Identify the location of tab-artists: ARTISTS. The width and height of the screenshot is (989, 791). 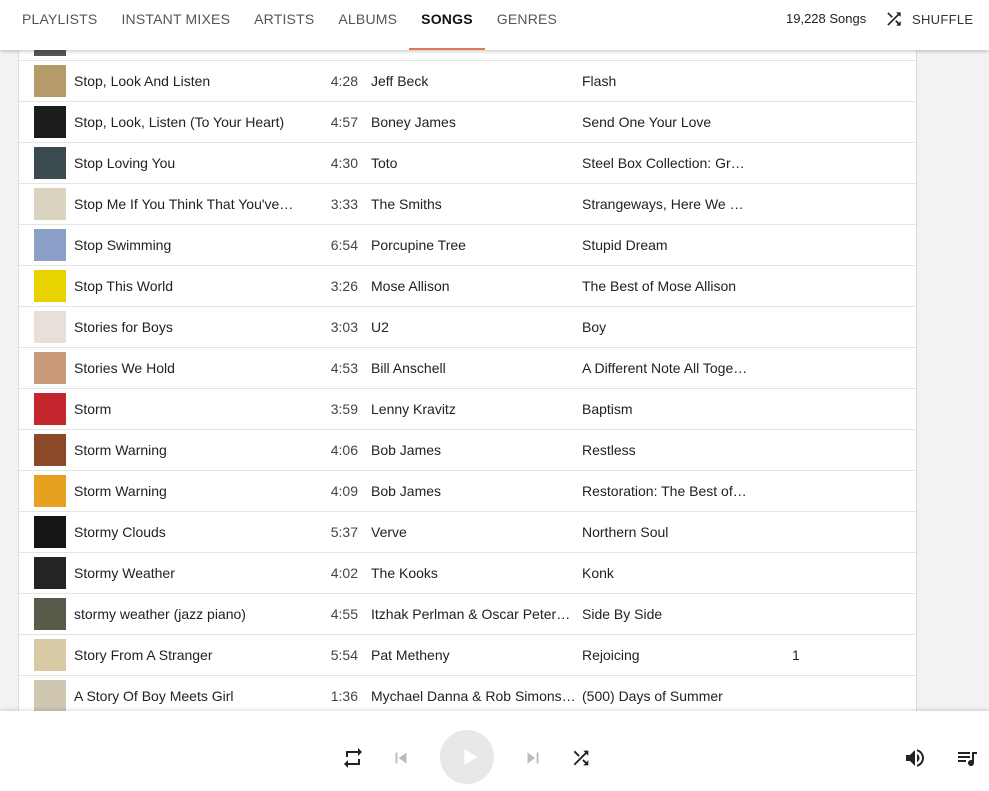
(284, 25).